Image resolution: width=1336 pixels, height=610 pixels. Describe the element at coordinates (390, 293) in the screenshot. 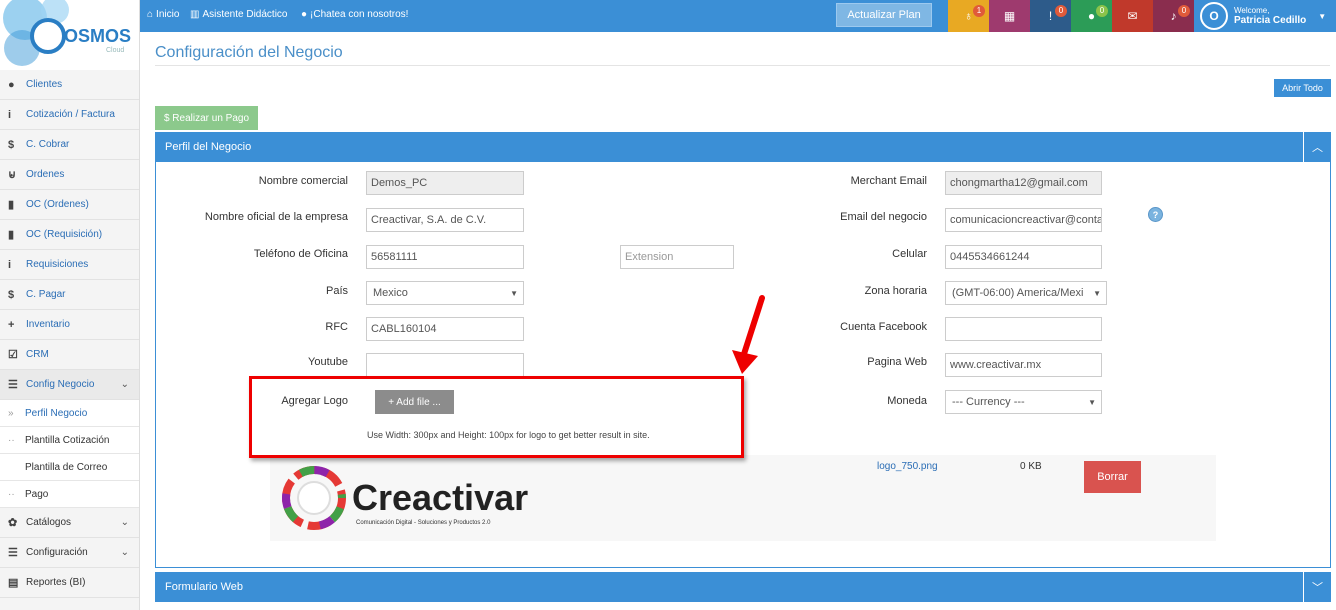

I see `pais-value: Mexico` at that location.